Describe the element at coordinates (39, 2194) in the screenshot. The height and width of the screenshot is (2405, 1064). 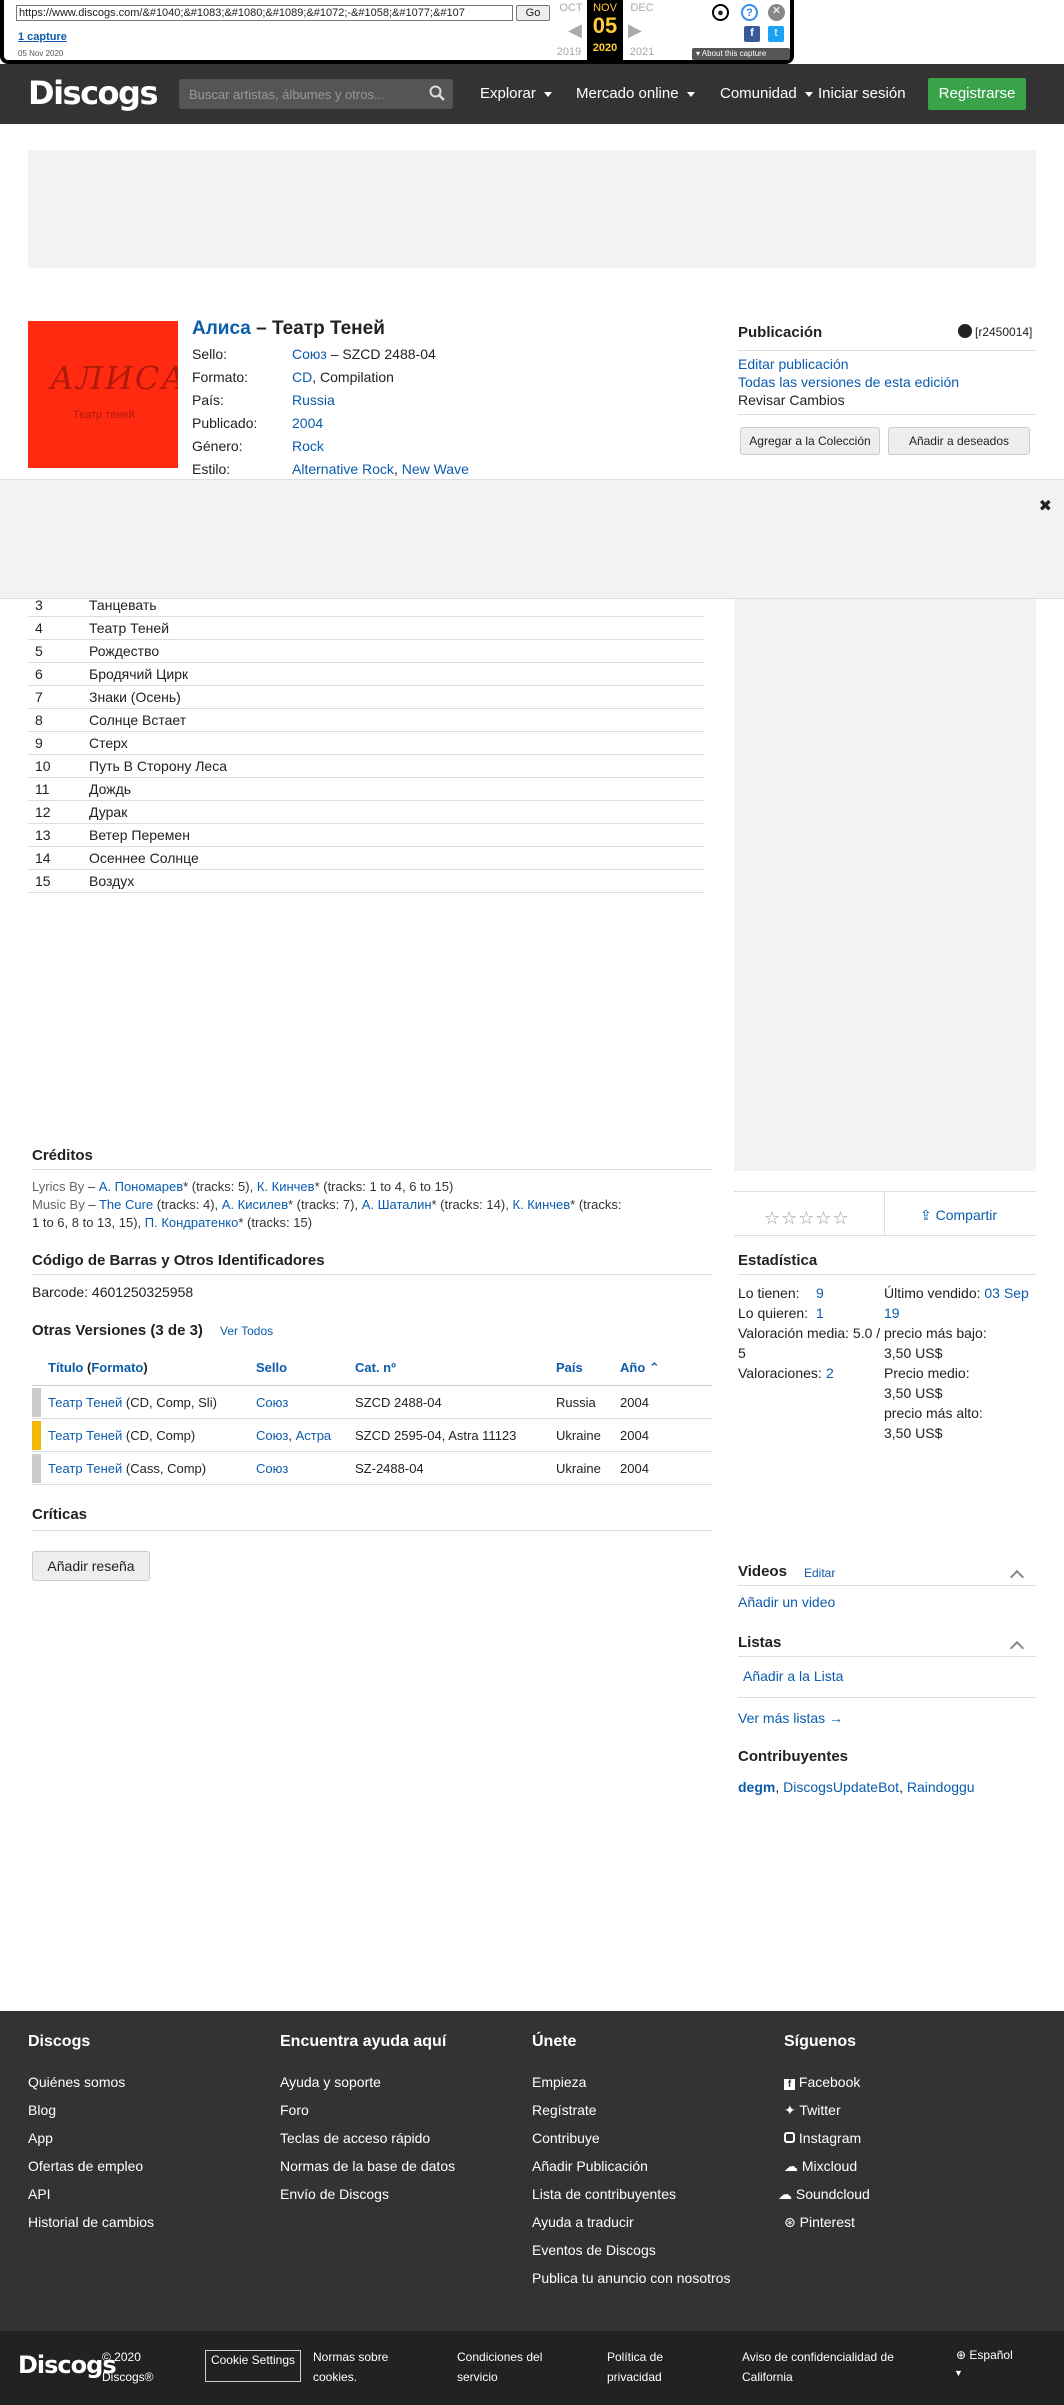
I see `footer-link: API` at that location.